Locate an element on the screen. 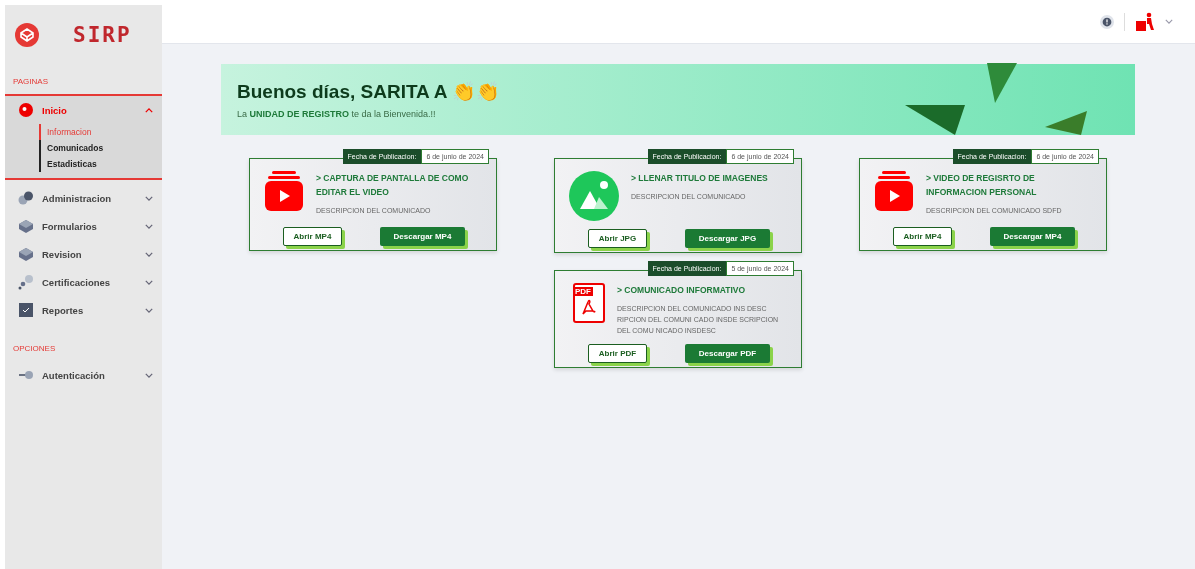 This screenshot has height=569, width=1195. section-title: OPCIONES is located at coordinates (34, 349).